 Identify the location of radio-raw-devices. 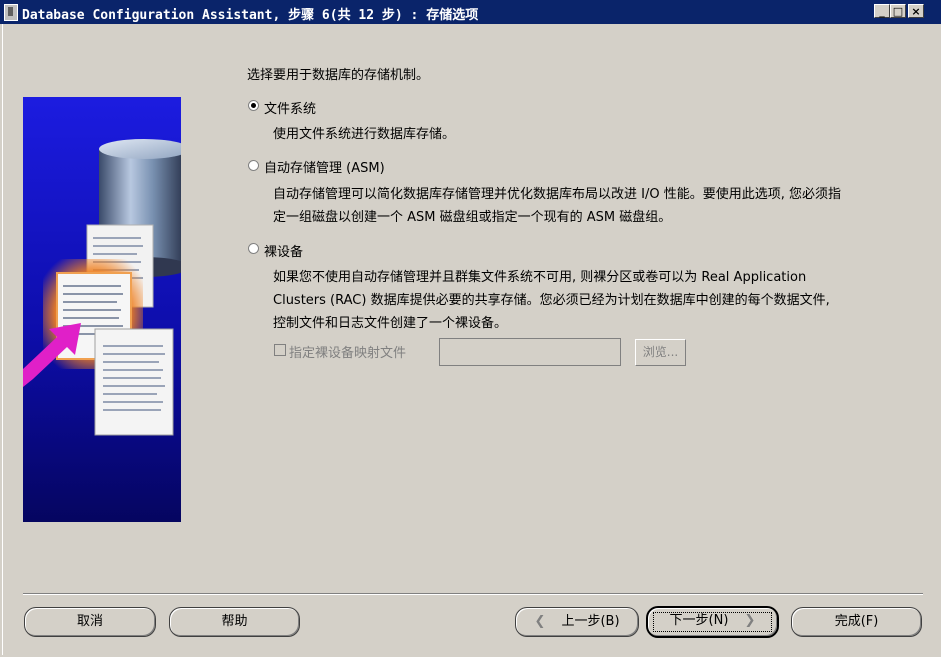
(253, 248).